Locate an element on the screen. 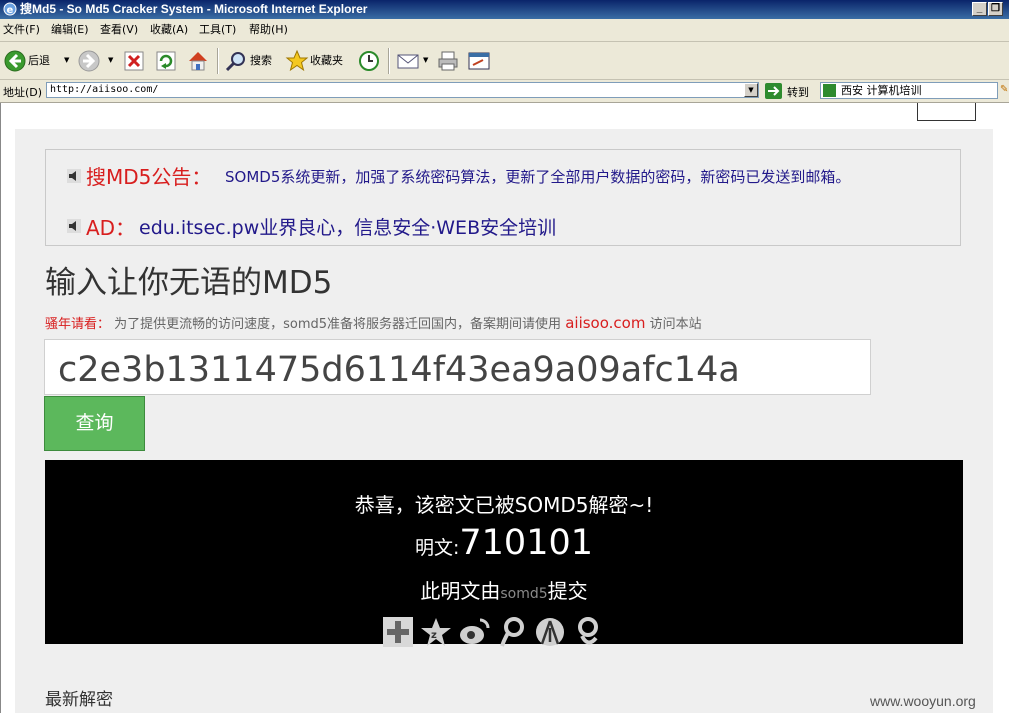  submitter-prefix: 此明文由 is located at coordinates (460, 591).